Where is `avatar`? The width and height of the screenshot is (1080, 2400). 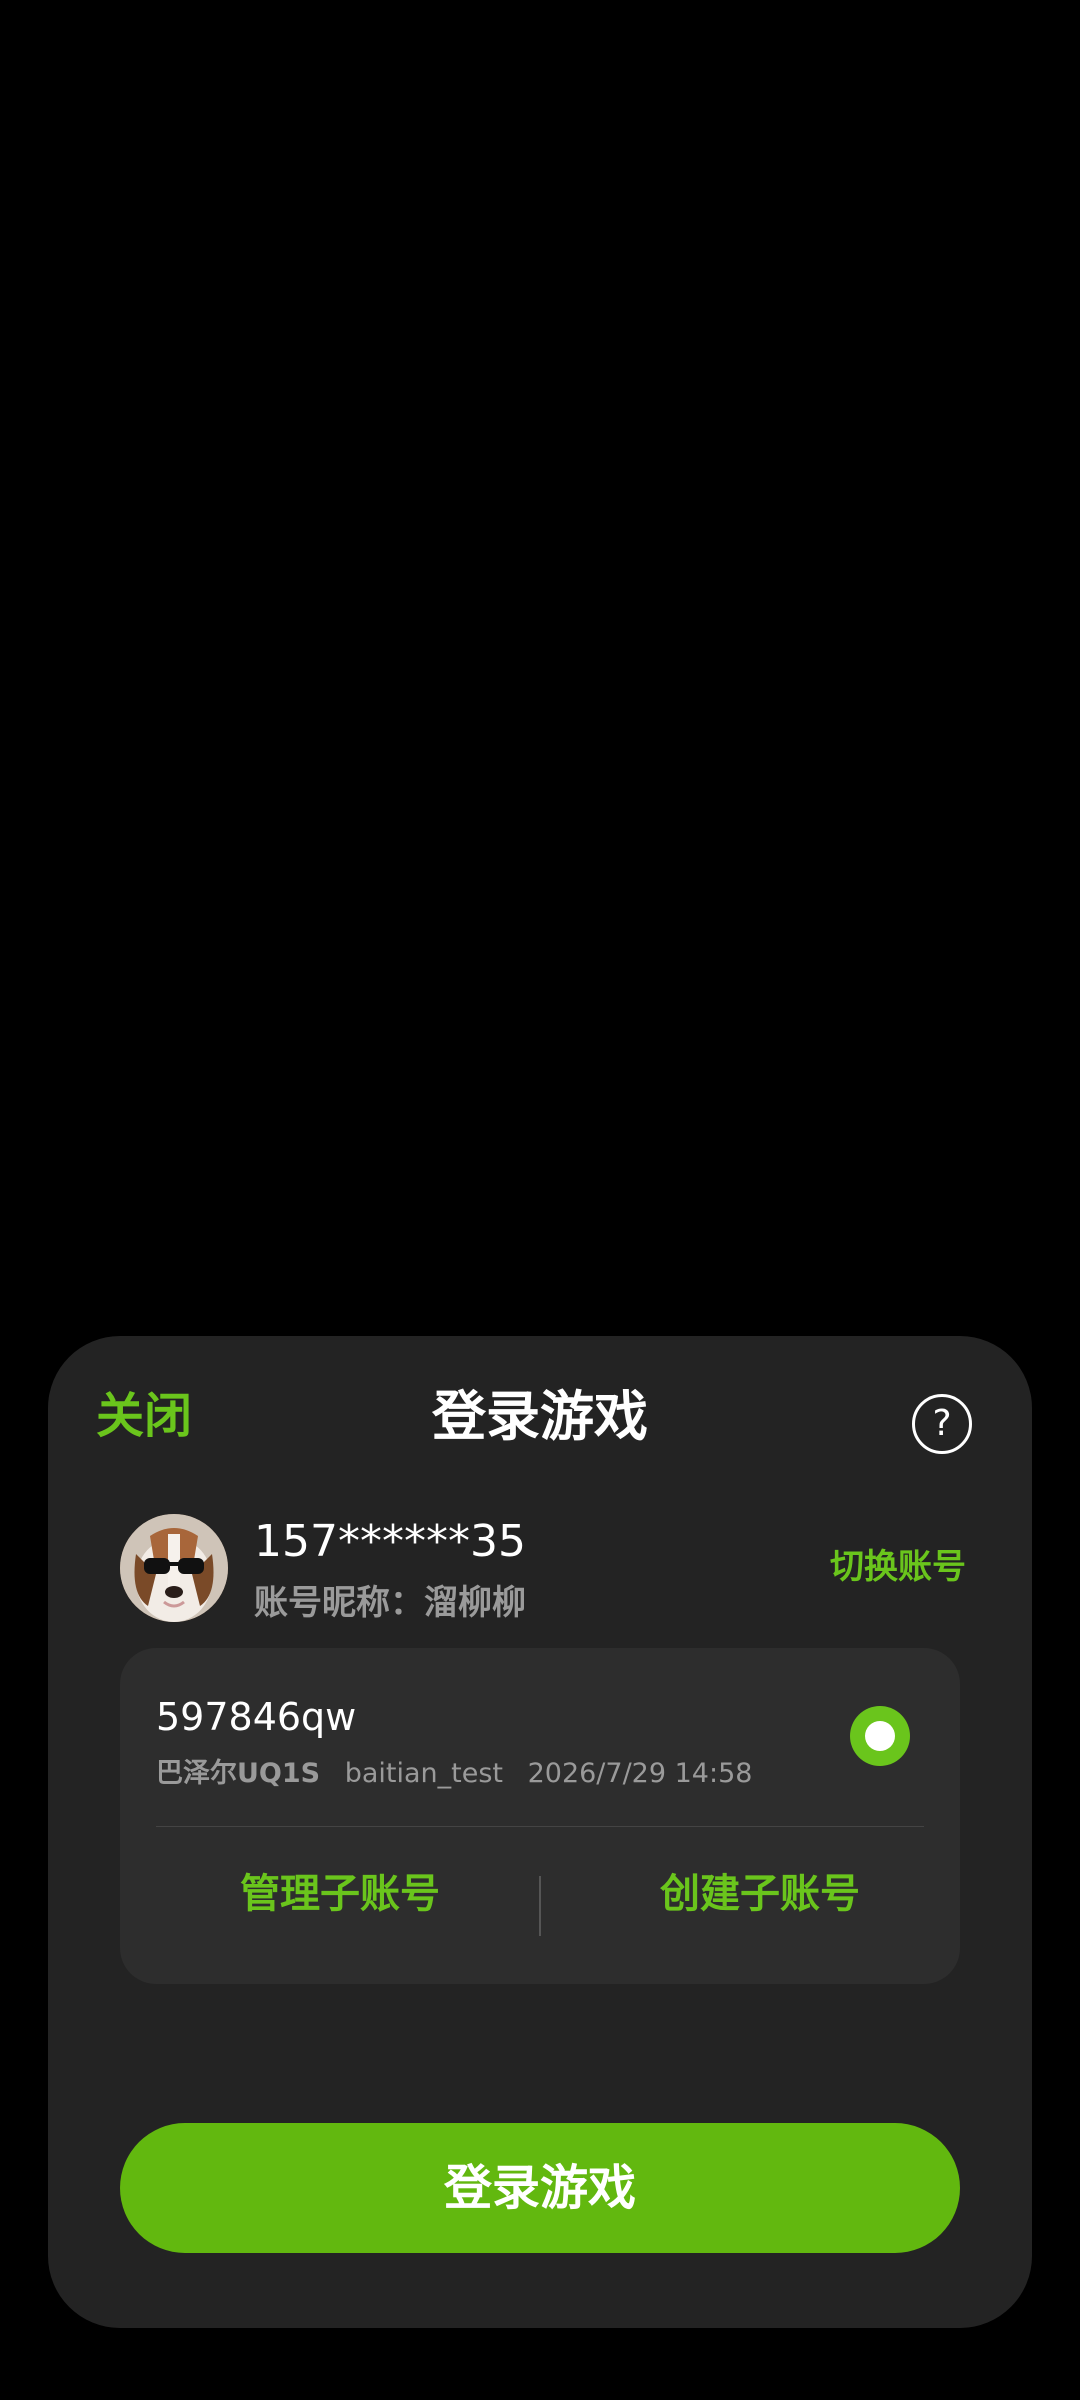 avatar is located at coordinates (174, 1568).